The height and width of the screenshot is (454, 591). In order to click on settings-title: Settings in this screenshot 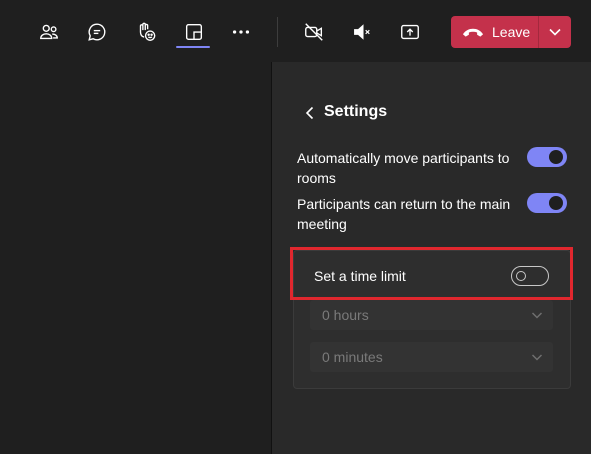, I will do `click(356, 111)`.